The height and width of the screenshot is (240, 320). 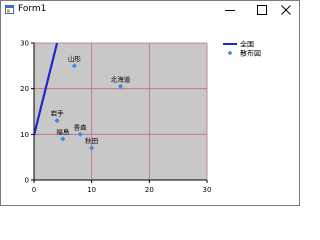 I want to click on close-icon, so click(x=286, y=10).